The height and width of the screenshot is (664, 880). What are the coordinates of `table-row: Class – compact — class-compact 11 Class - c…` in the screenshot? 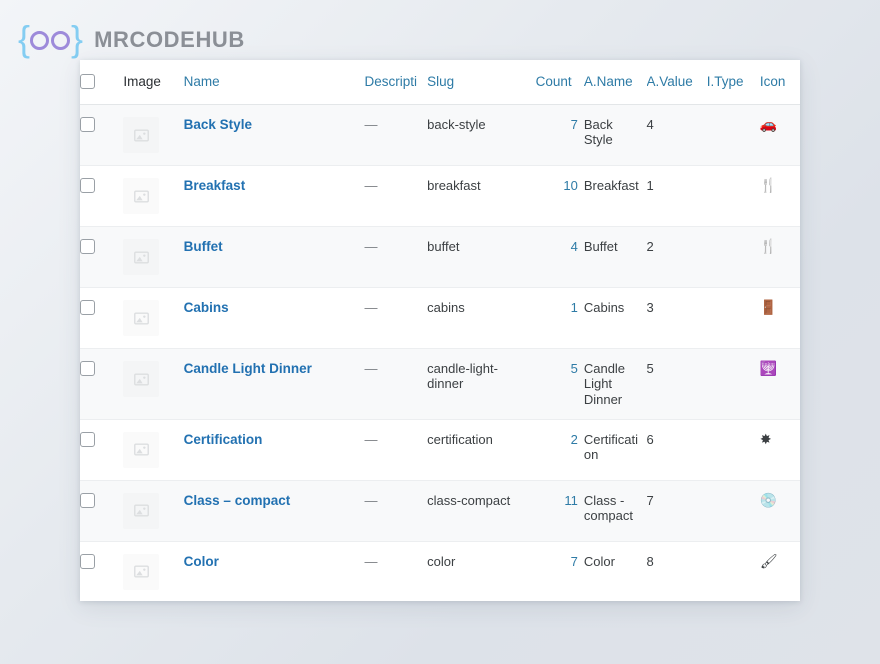 It's located at (440, 511).